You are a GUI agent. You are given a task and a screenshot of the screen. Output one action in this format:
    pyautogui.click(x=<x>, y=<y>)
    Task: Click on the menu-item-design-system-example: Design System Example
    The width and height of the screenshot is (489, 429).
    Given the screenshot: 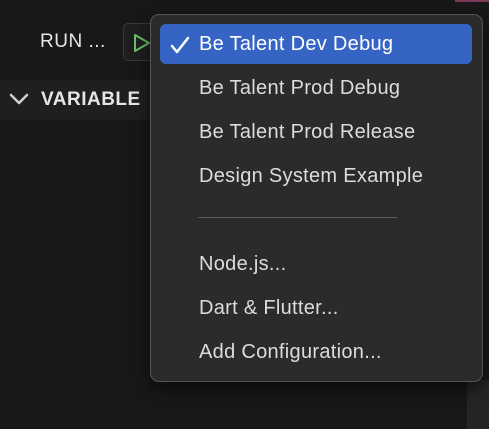 What is the action you would take?
    pyautogui.click(x=316, y=176)
    